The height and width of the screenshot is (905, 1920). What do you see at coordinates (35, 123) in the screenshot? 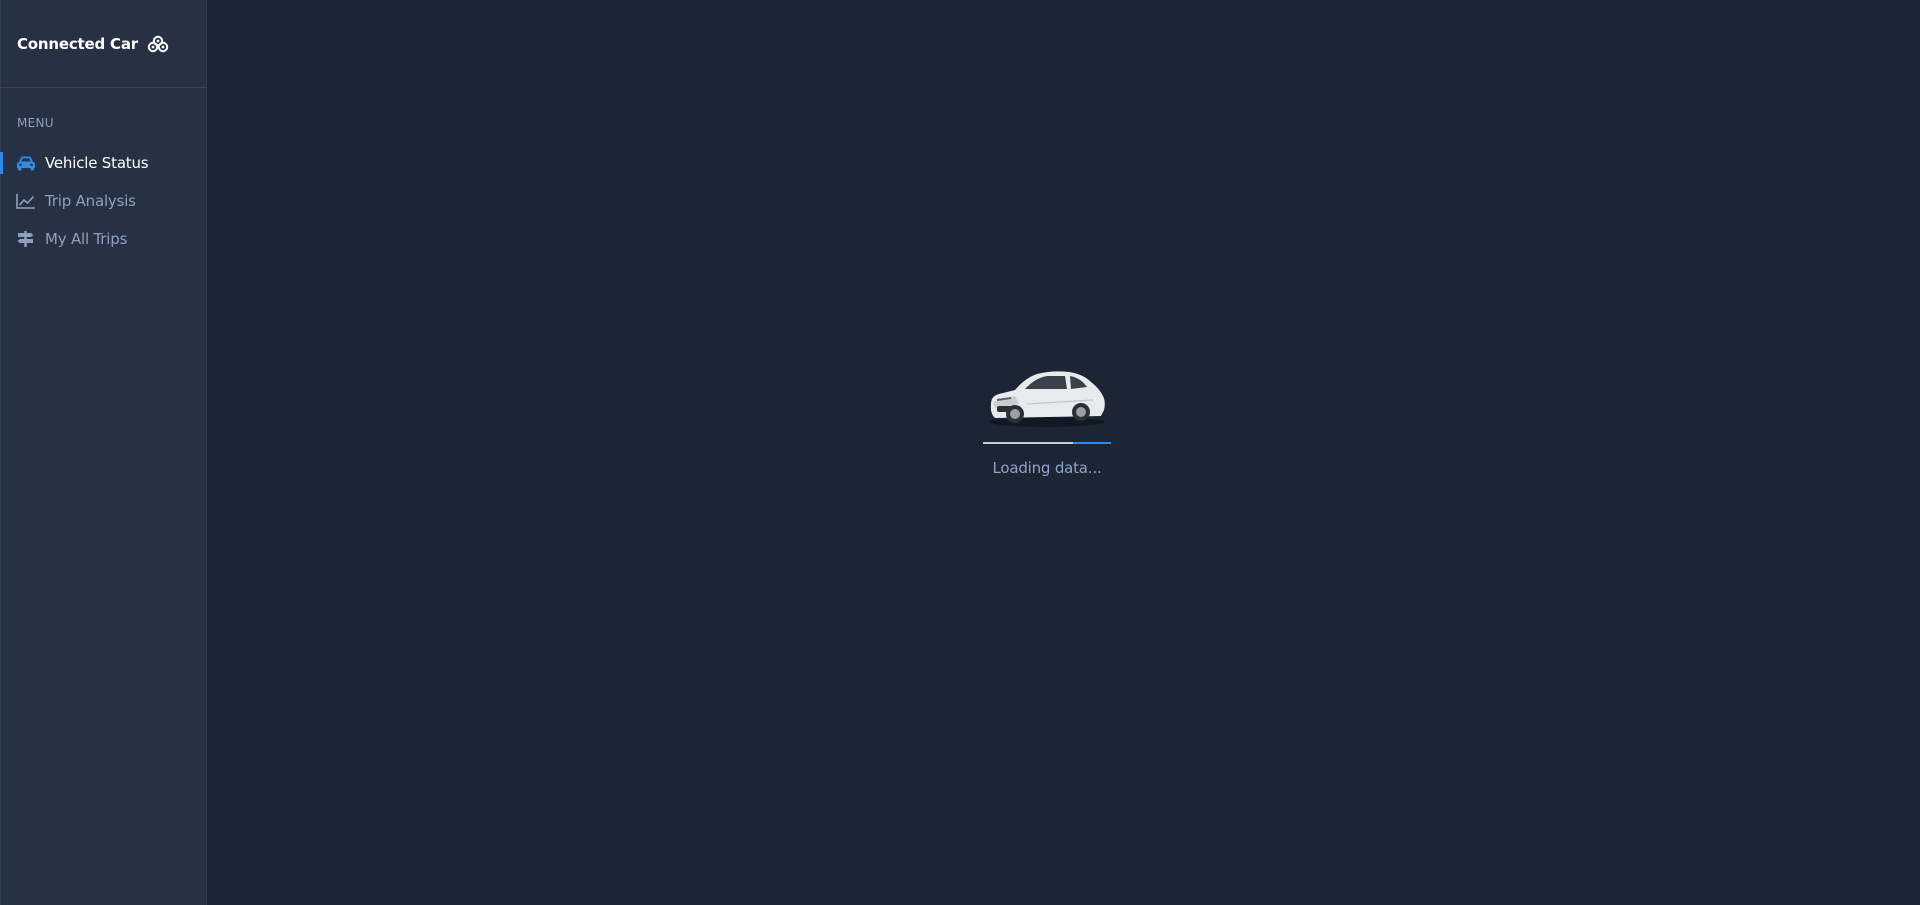
I see `menu-heading: MENU` at bounding box center [35, 123].